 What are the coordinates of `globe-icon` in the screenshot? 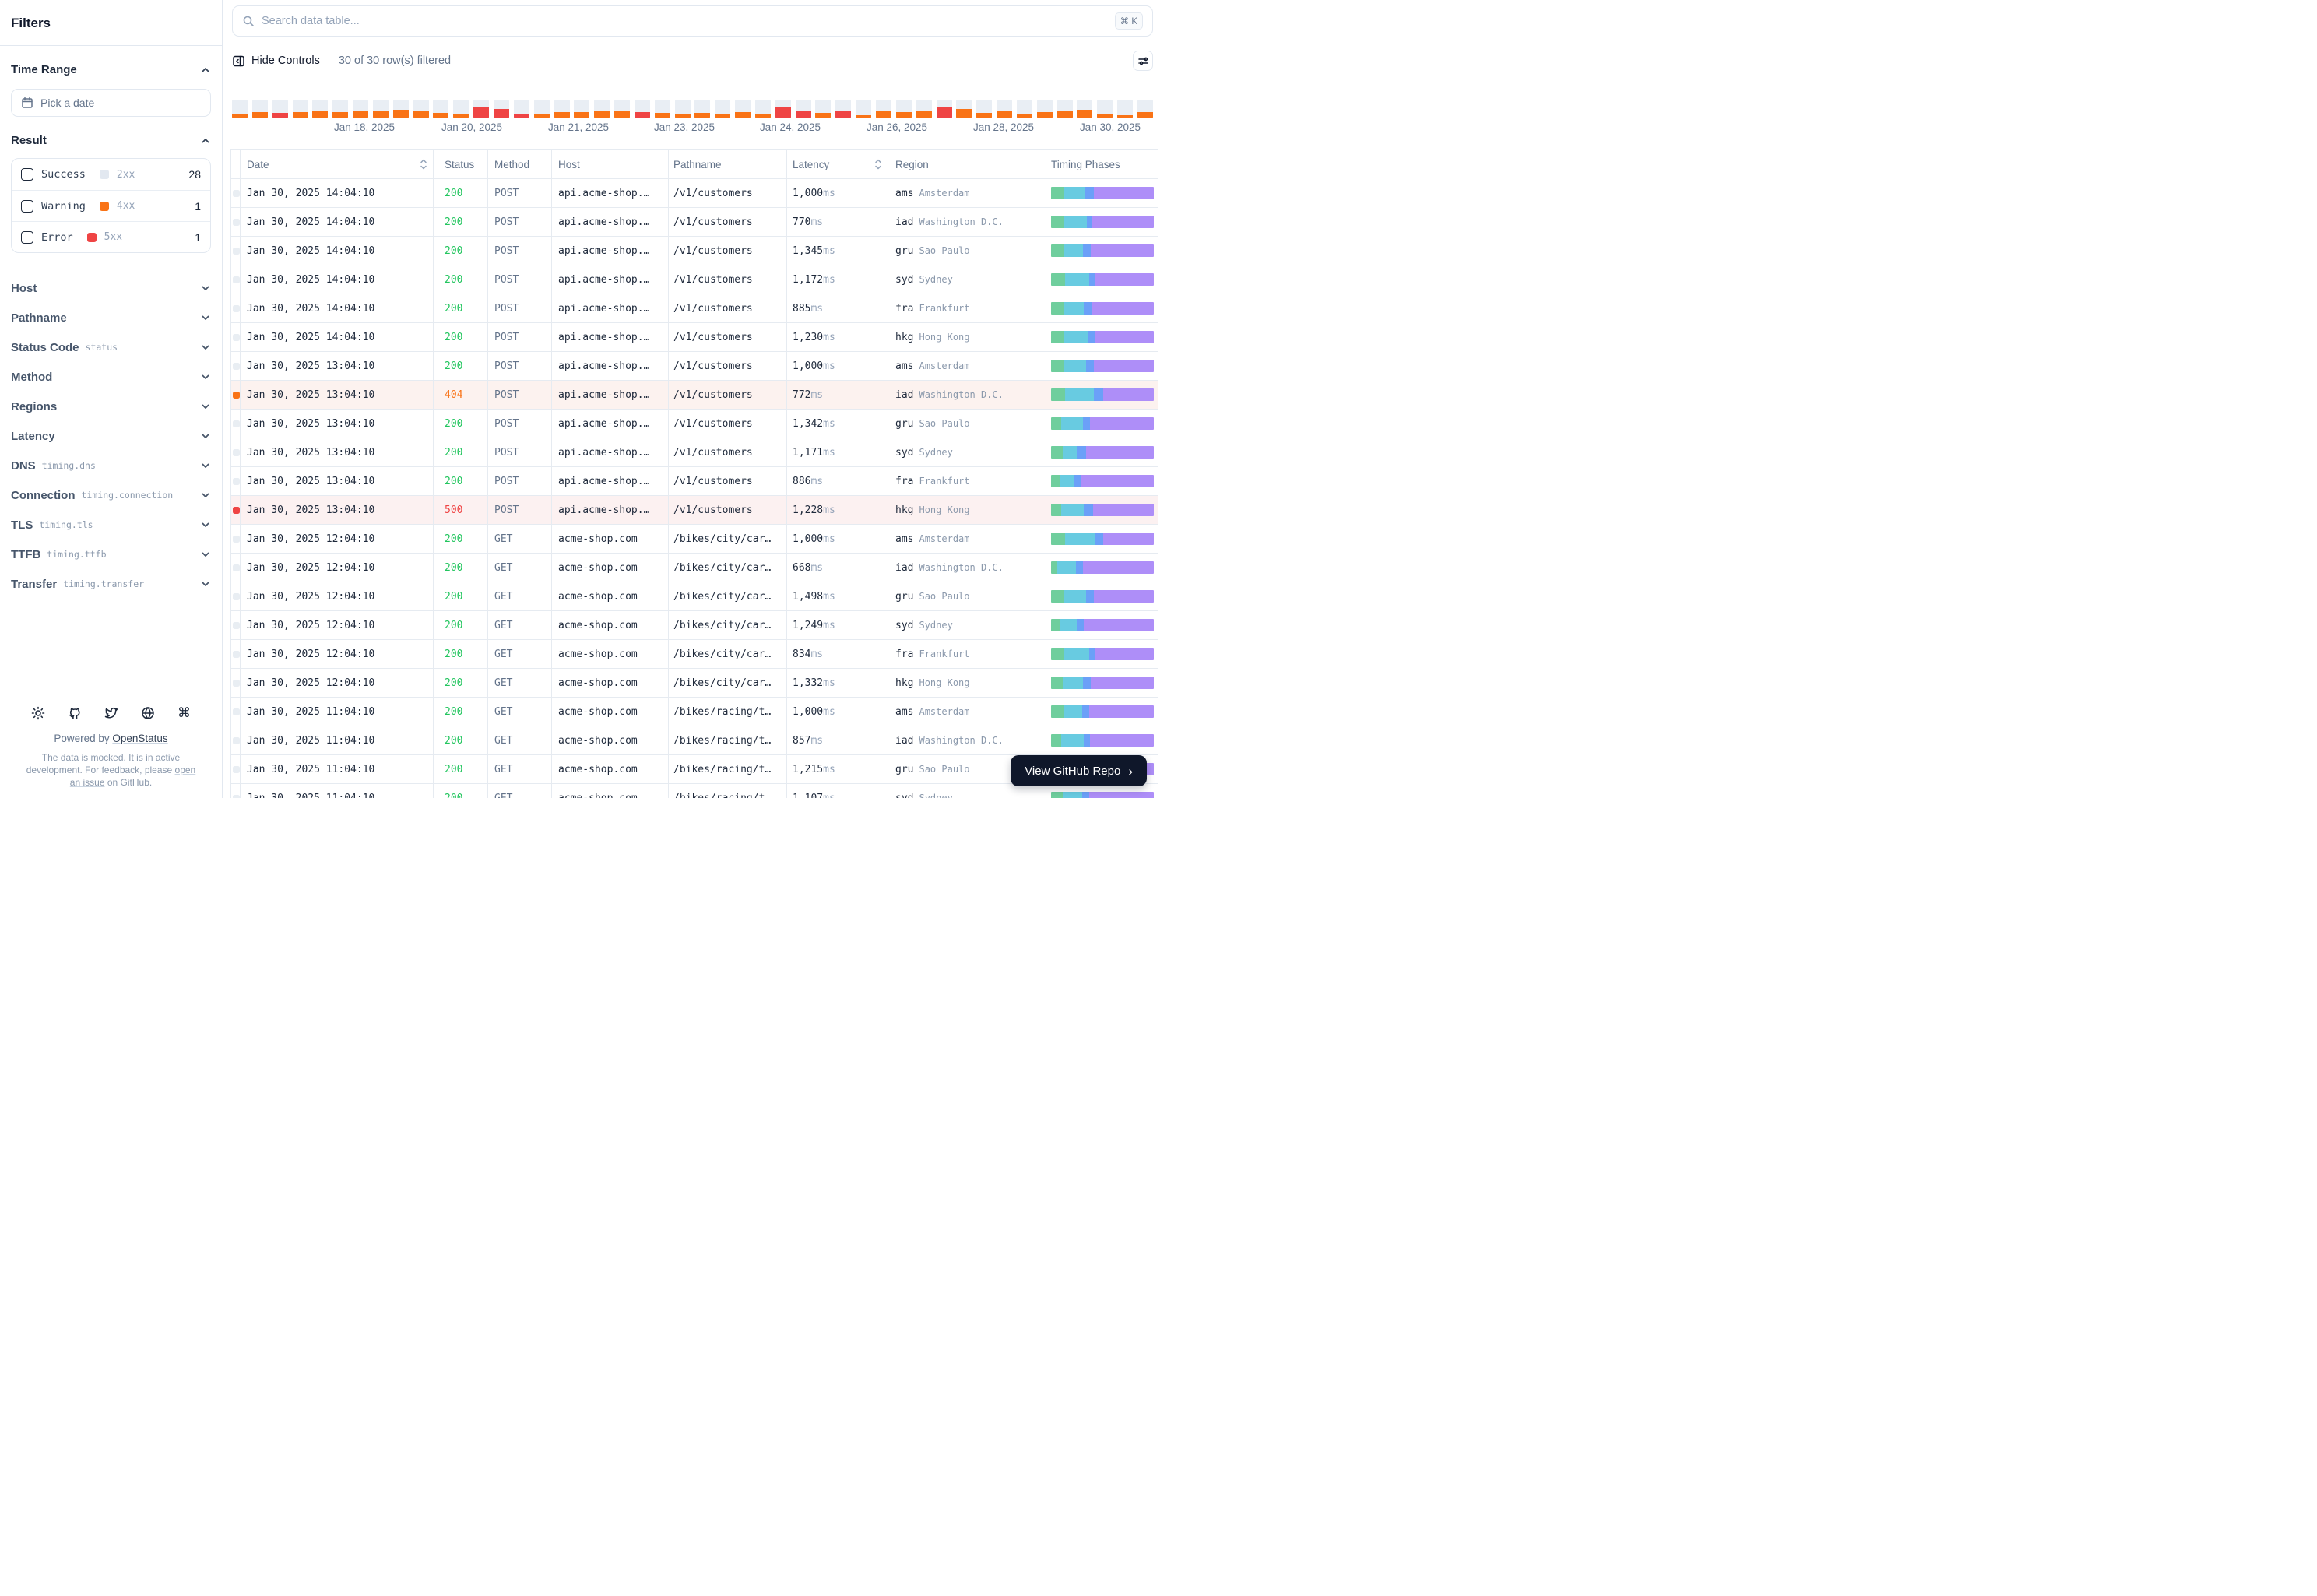 It's located at (148, 713).